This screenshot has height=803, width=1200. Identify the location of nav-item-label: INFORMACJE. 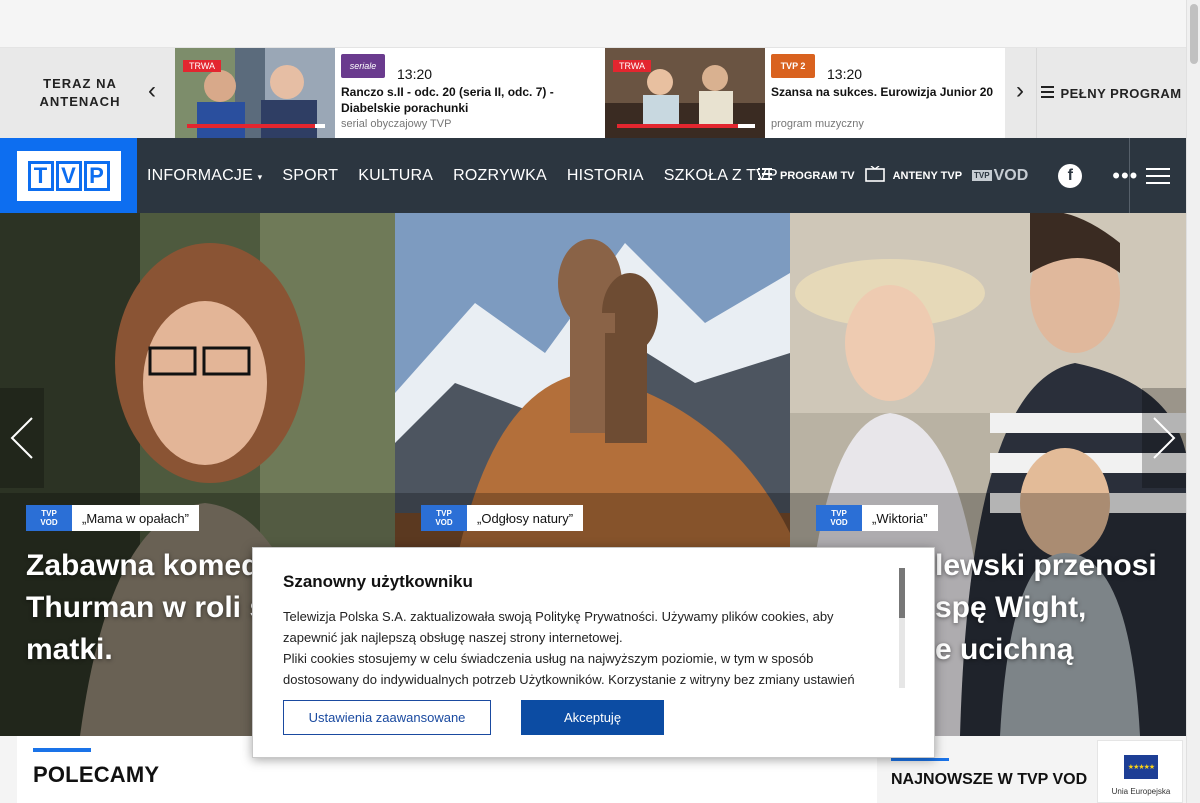
(200, 175).